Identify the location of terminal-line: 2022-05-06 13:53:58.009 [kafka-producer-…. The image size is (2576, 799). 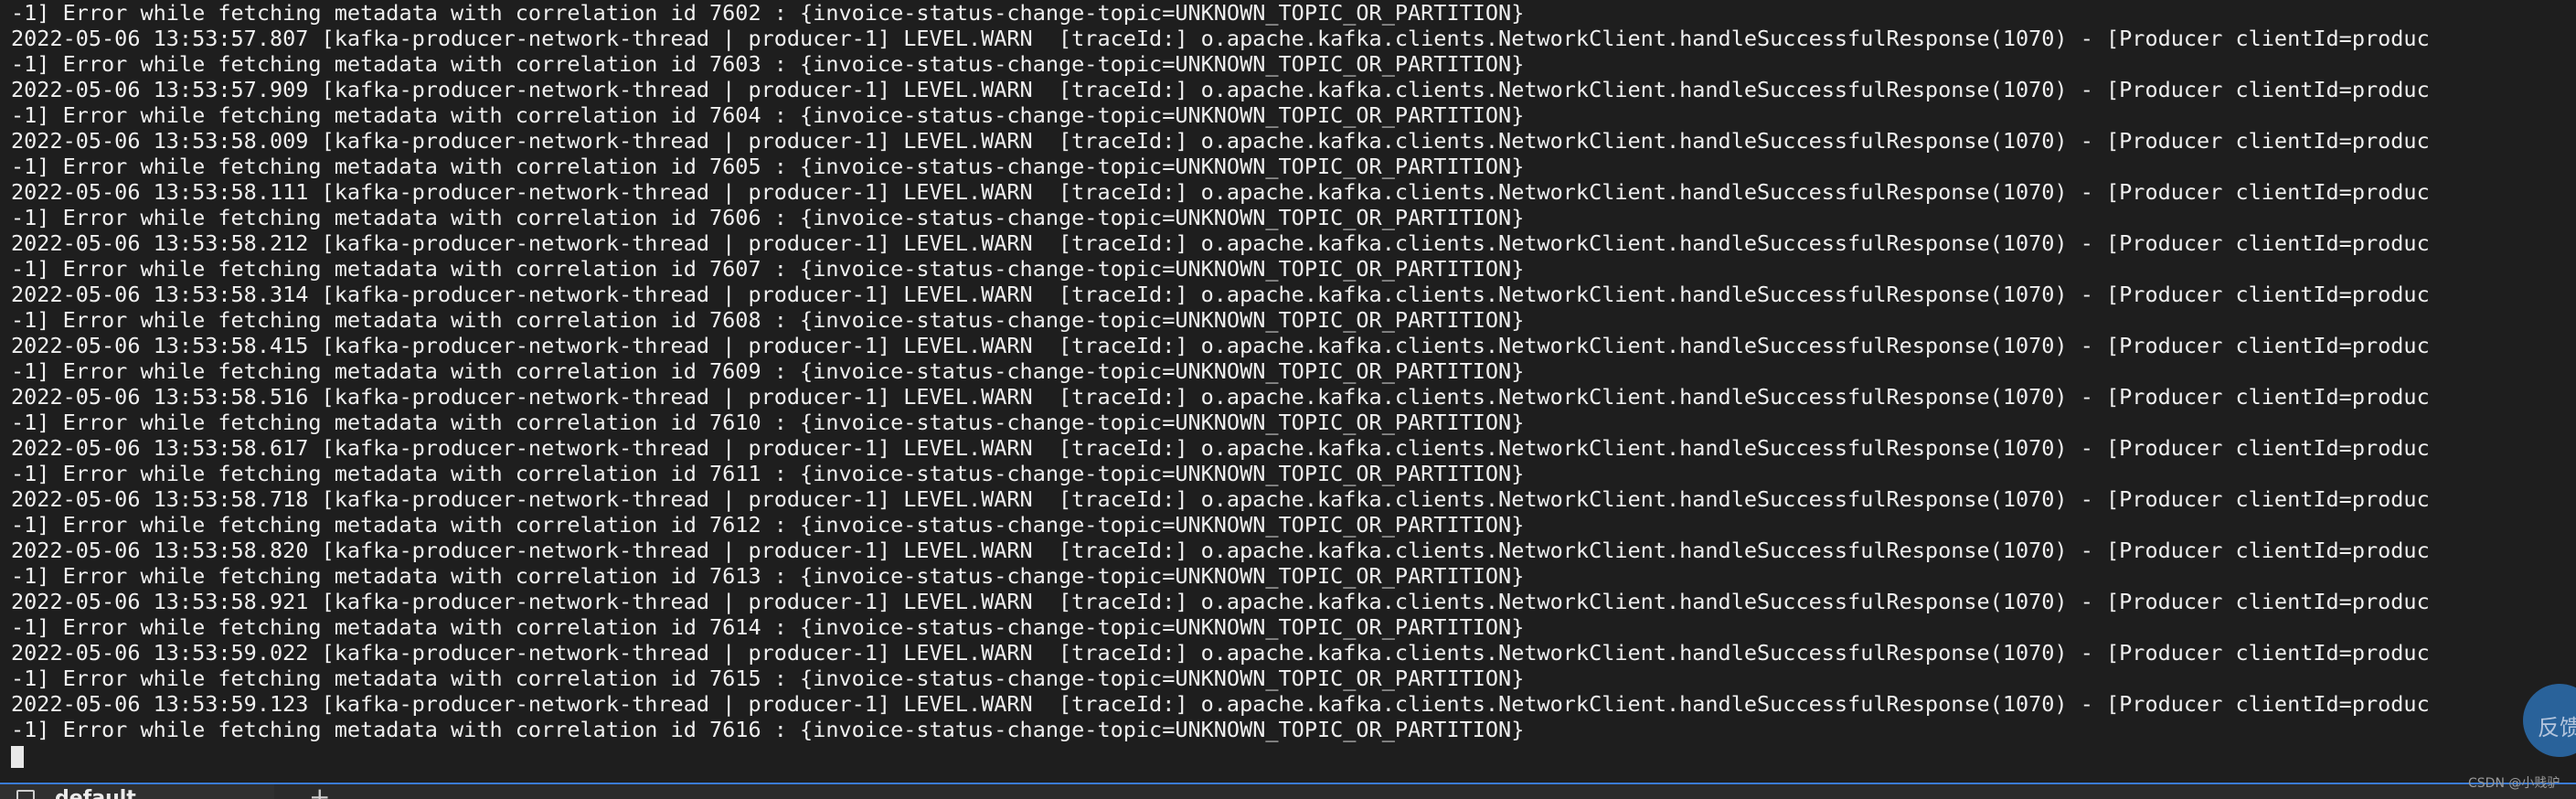
(1221, 141).